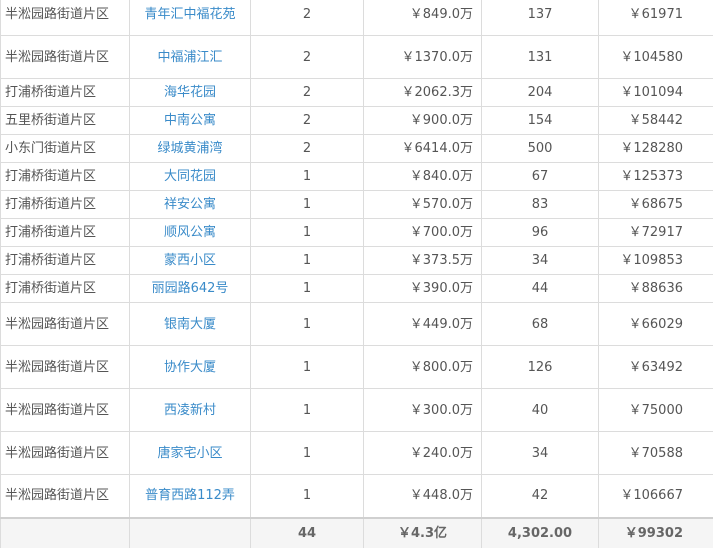 This screenshot has height=548, width=713. I want to click on community-name-link: 蒙西小区, so click(190, 260).